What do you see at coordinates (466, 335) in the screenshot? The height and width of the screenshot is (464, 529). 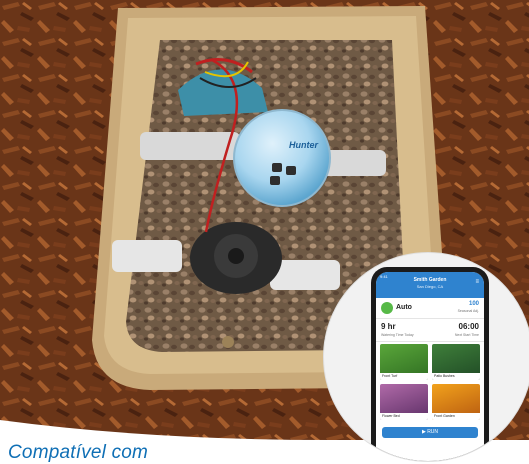 I see `next-start-label: Next Start Time` at bounding box center [466, 335].